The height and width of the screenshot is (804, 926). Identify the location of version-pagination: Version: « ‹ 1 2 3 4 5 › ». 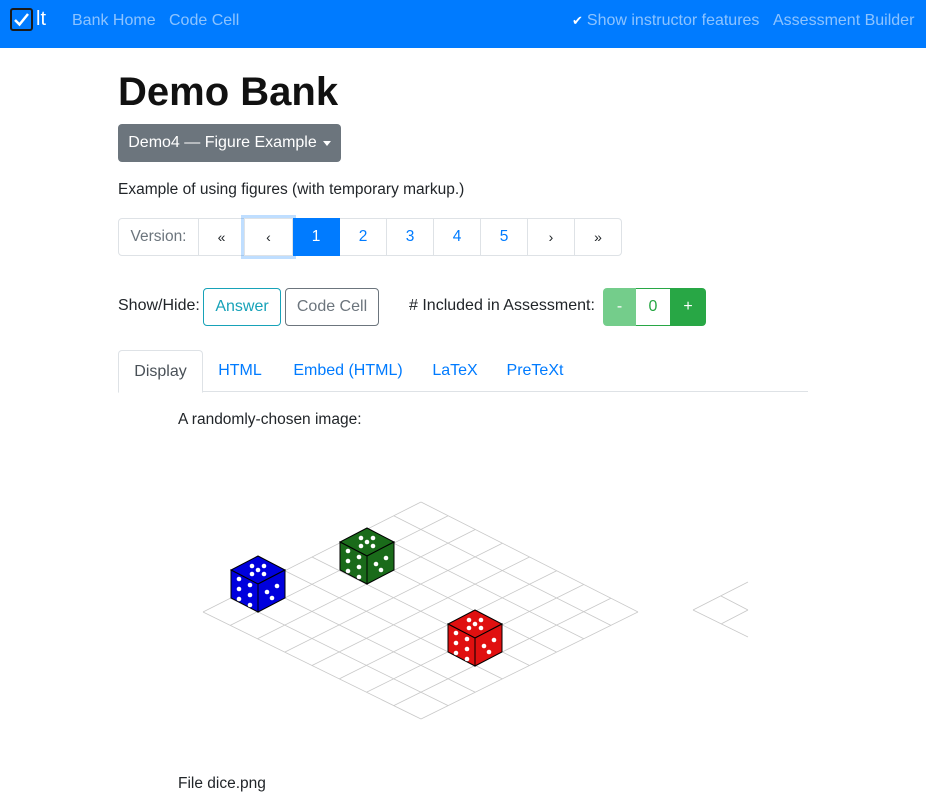
(370, 237).